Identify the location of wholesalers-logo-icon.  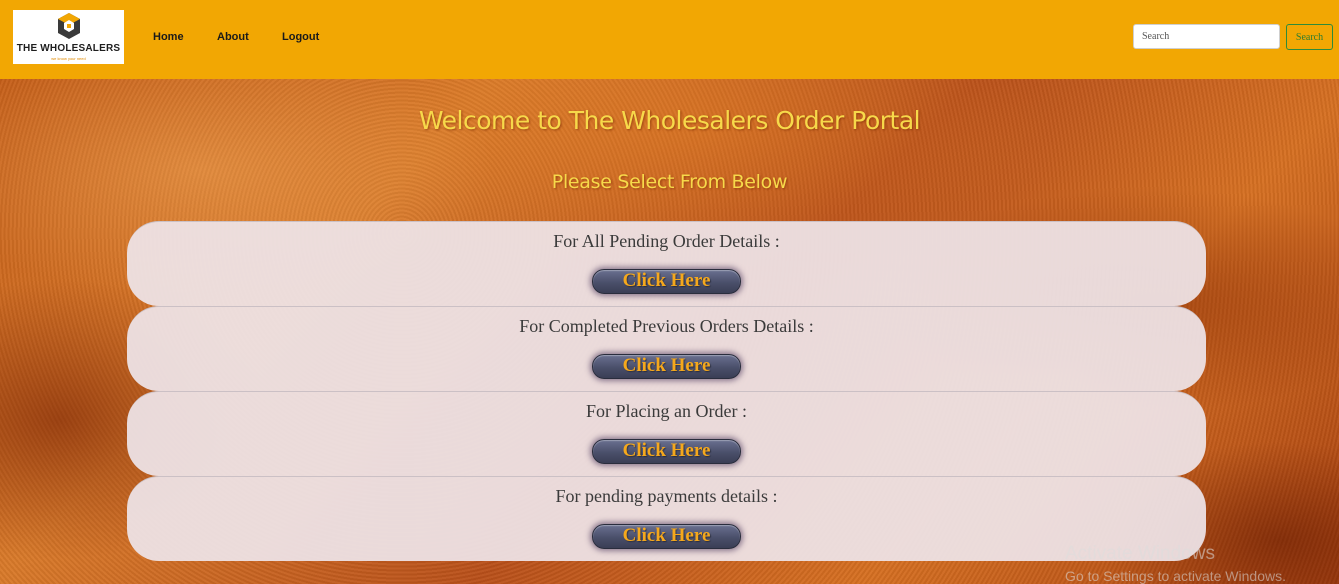
(69, 26).